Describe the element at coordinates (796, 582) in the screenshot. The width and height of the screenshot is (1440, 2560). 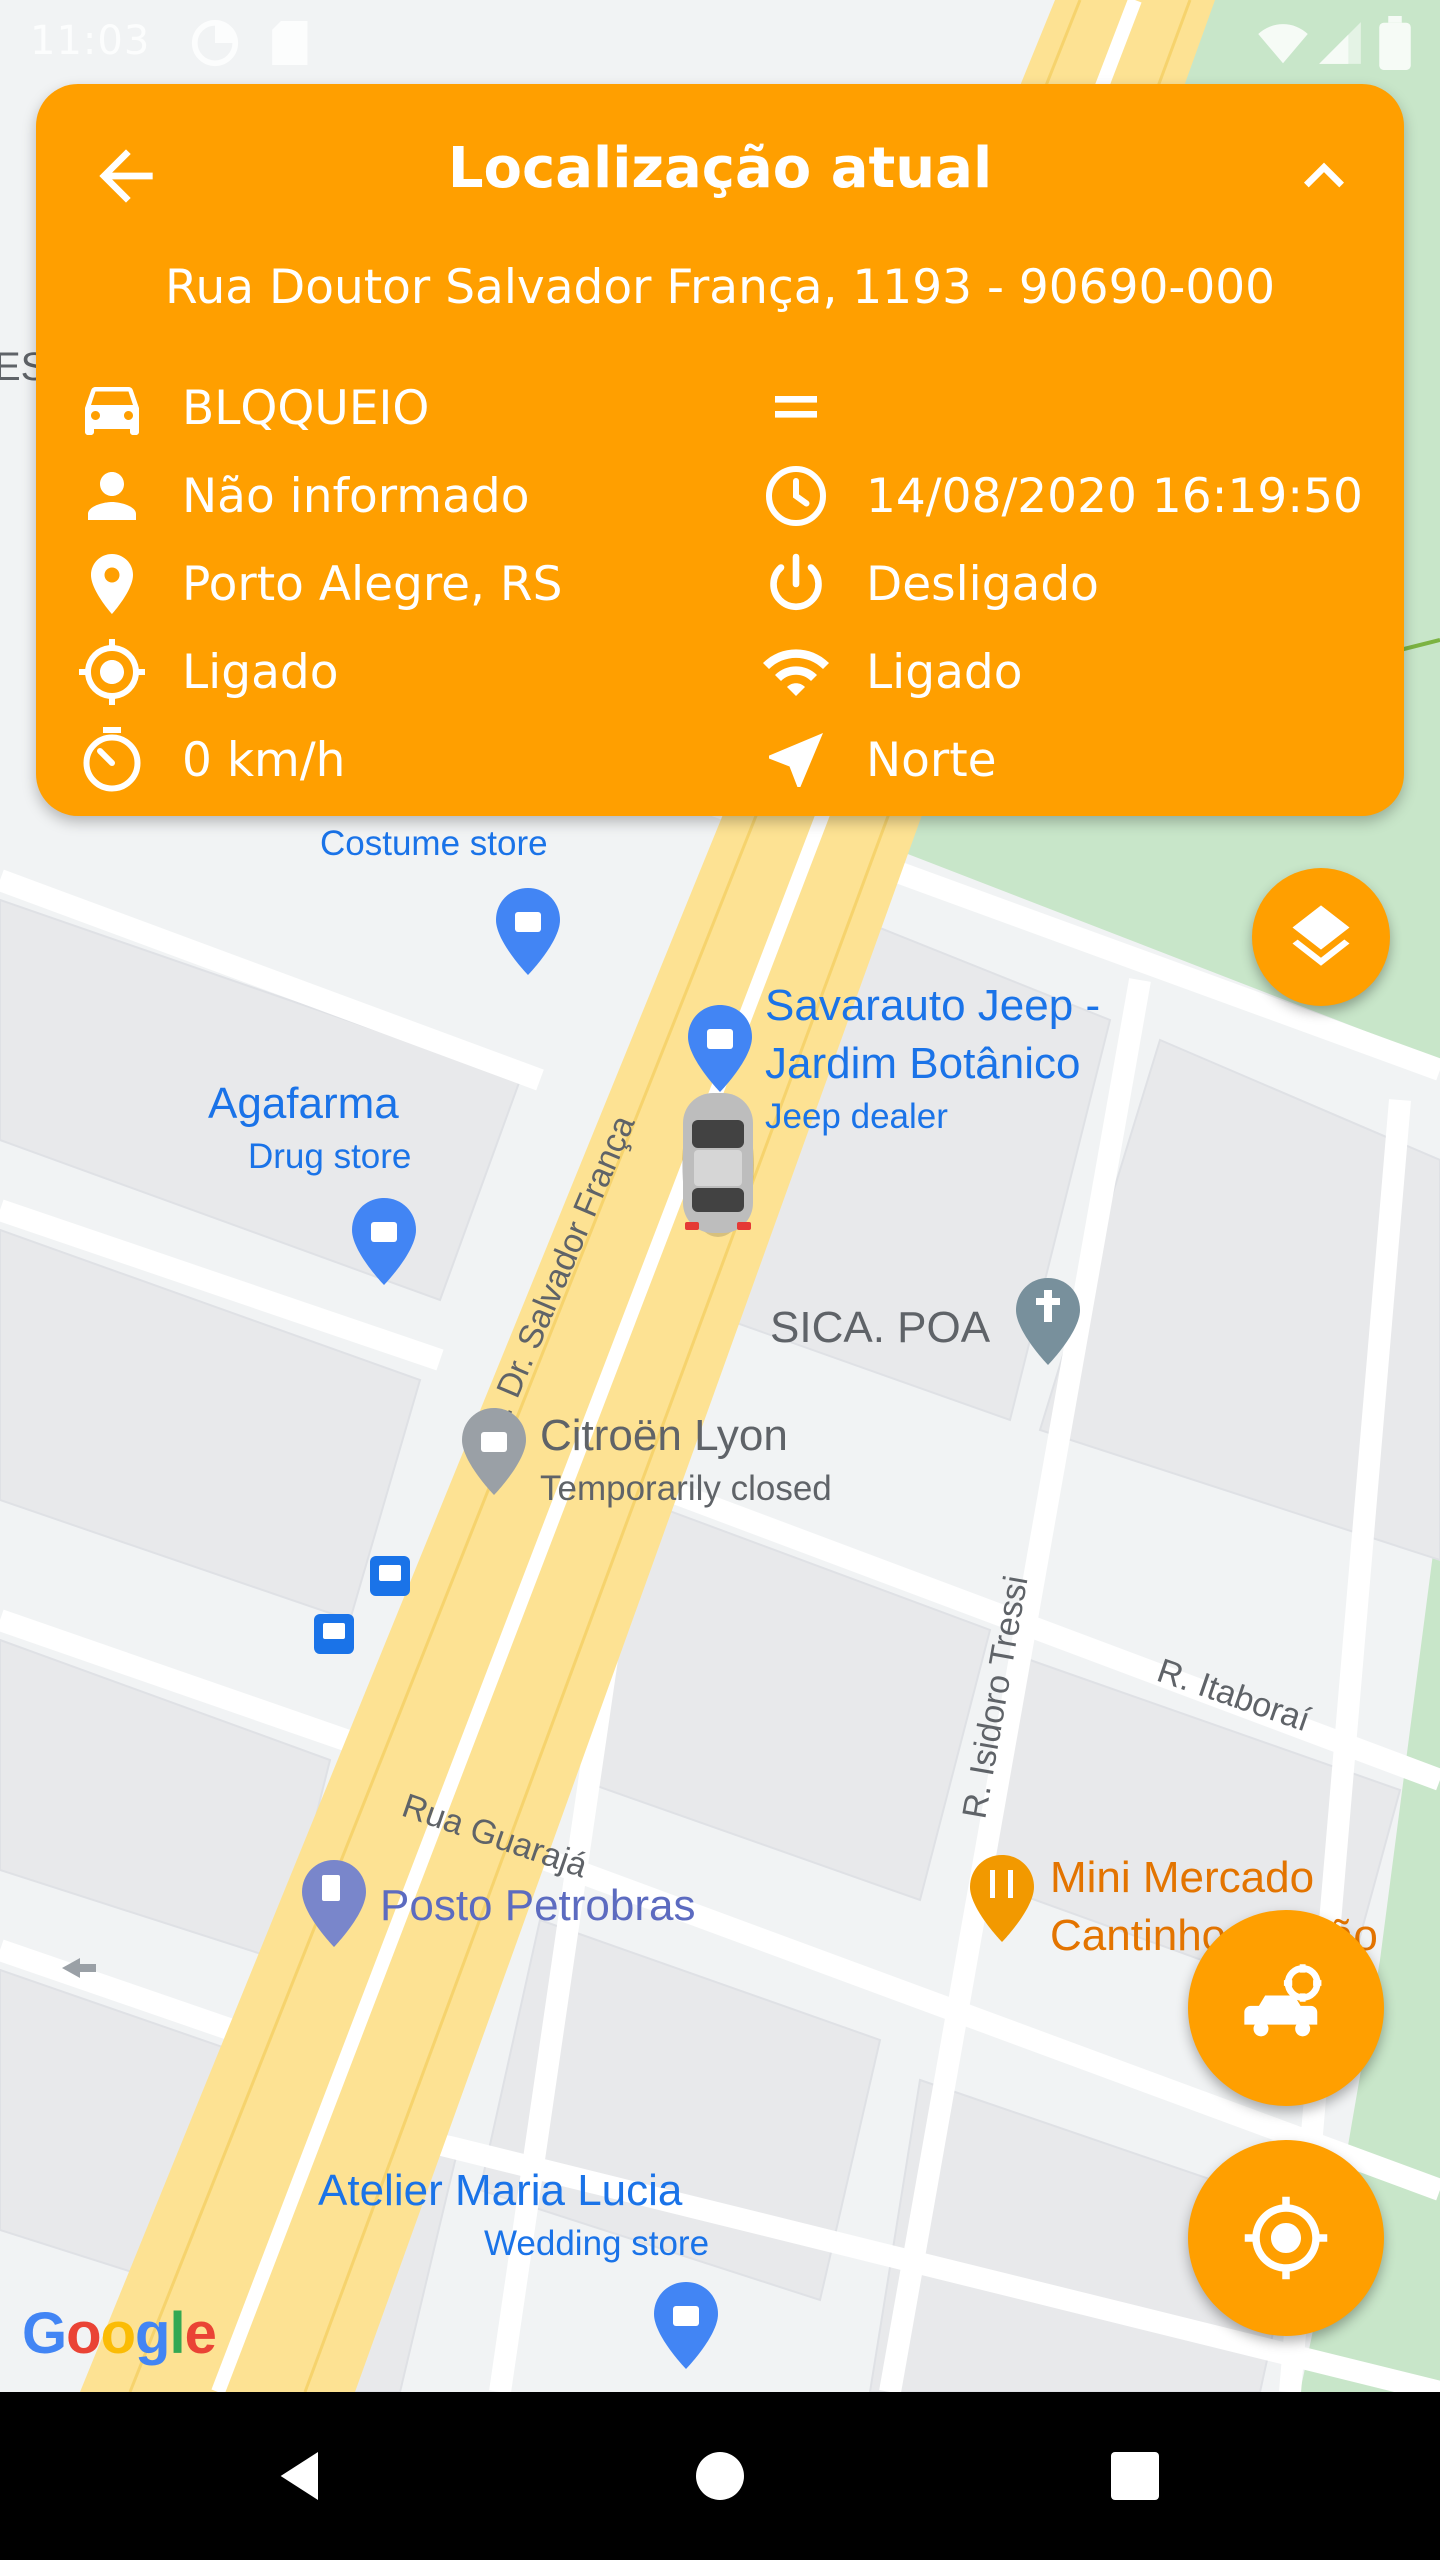
I see `power-icon` at that location.